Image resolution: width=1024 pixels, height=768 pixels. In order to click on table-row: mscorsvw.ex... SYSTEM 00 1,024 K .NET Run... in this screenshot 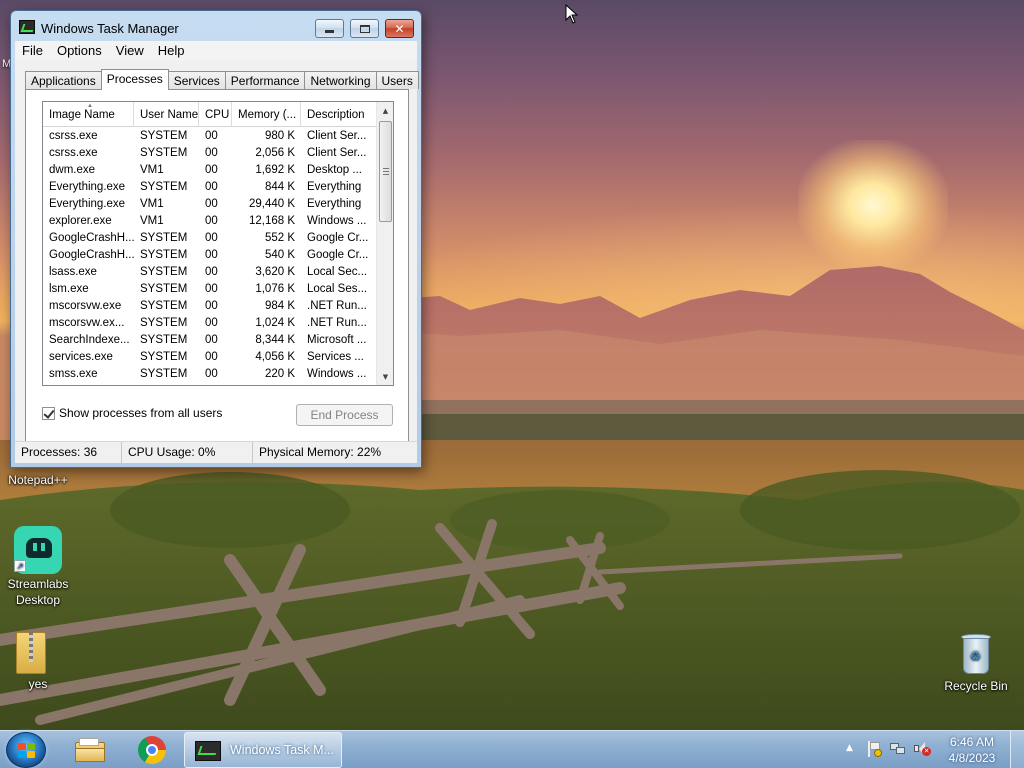, I will do `click(210, 323)`.